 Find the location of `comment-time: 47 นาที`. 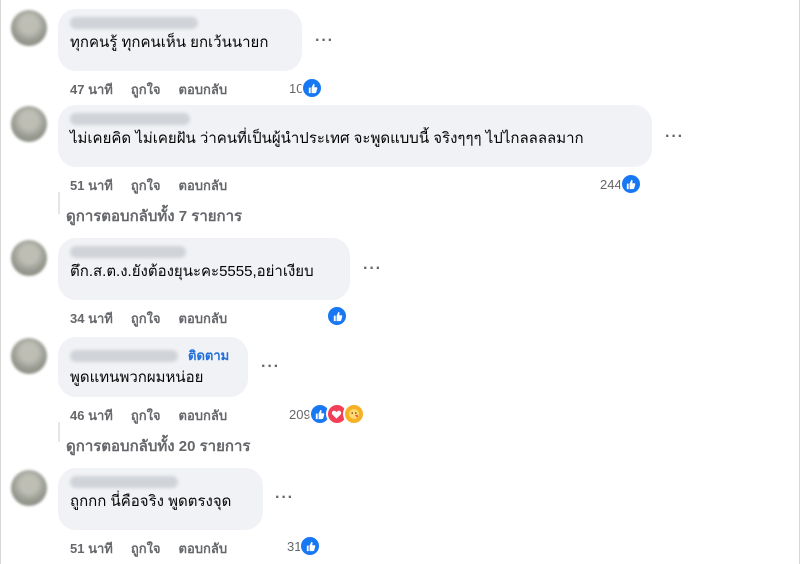

comment-time: 47 นาที is located at coordinates (91, 89).